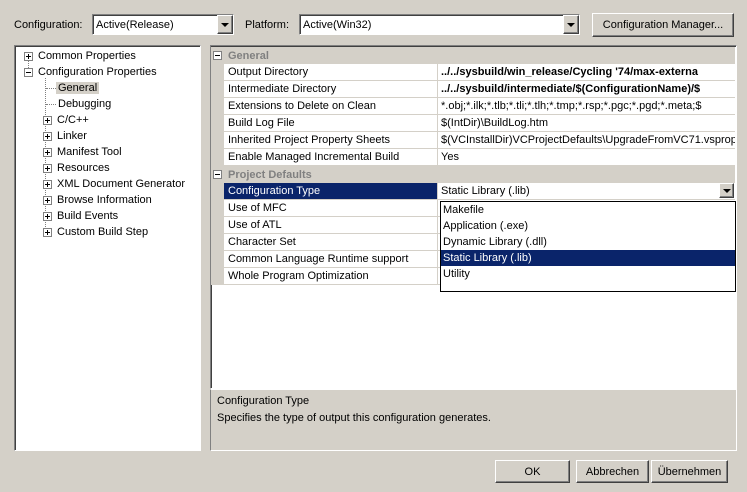  Describe the element at coordinates (331, 191) in the screenshot. I see `property-name: Configuration Type` at that location.